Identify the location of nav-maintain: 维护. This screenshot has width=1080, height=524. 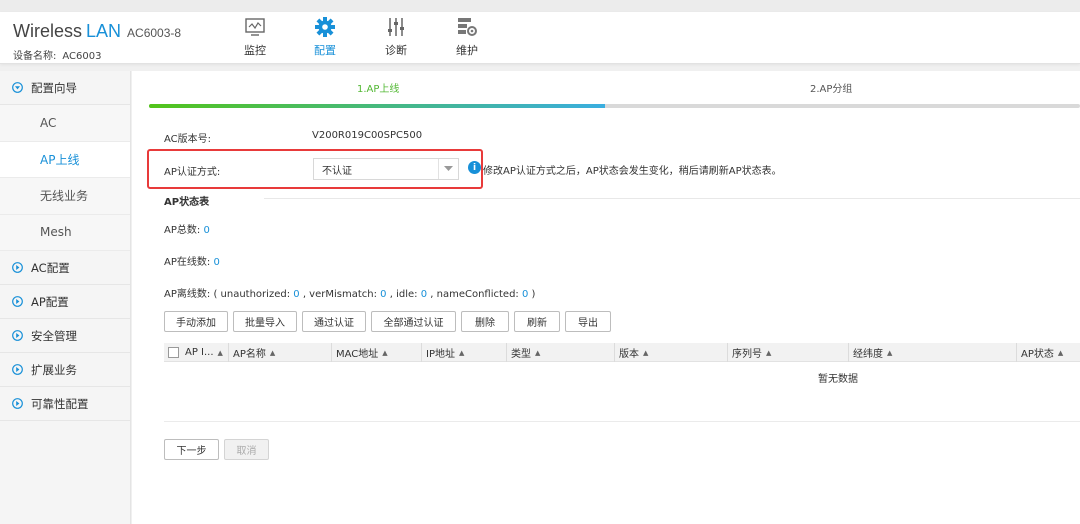
(467, 37).